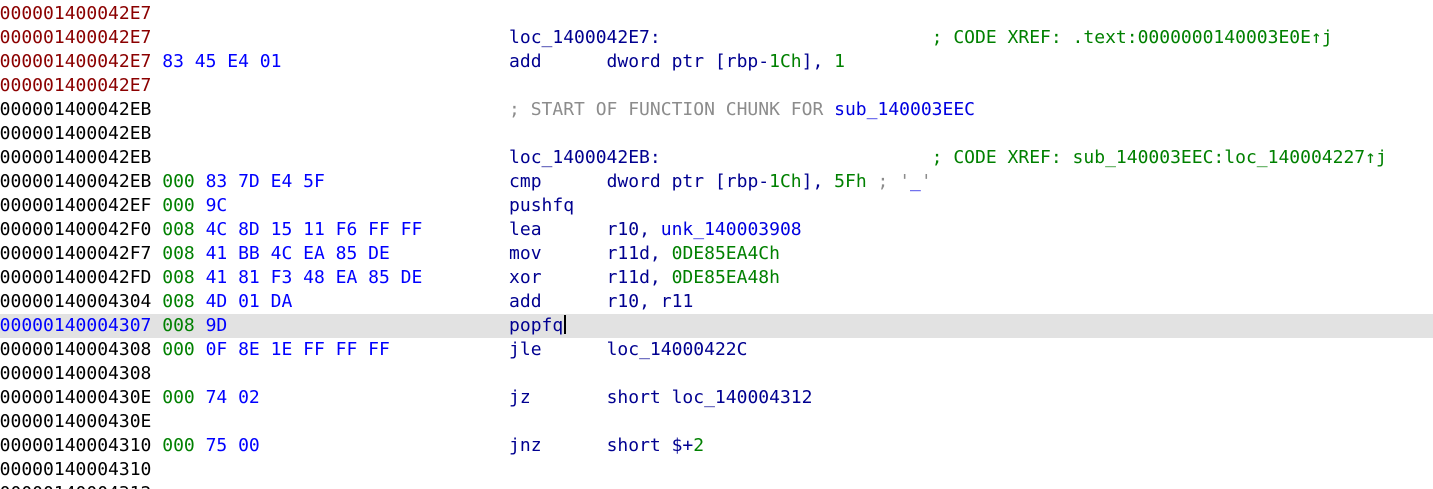 This screenshot has height=489, width=1433. I want to click on token-opcode-bytes: 41 BB 4C EA 85 DE, so click(292, 253).